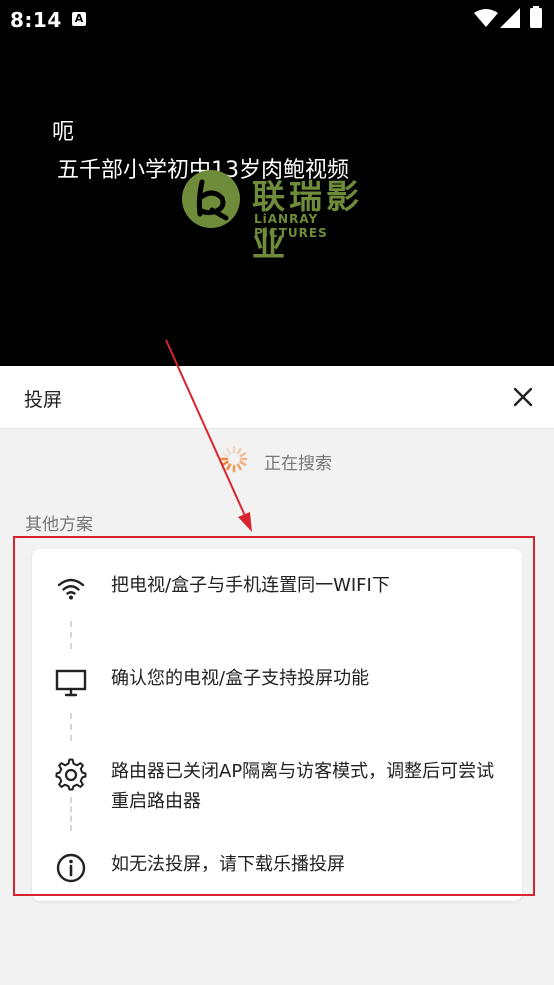  Describe the element at coordinates (291, 226) in the screenshot. I see `watermark-text-en: LiANRAY PiCTURES` at that location.